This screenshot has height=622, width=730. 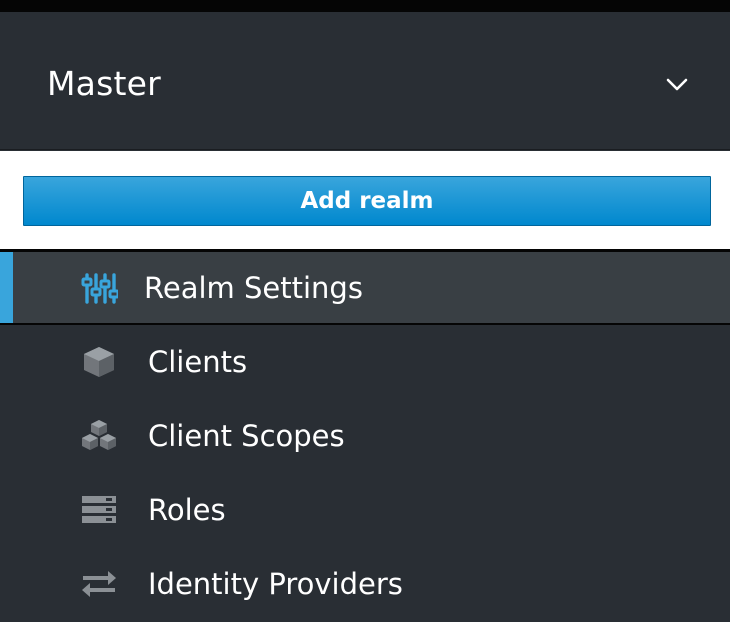 I want to click on add-realm-button: Add realm, so click(x=367, y=201).